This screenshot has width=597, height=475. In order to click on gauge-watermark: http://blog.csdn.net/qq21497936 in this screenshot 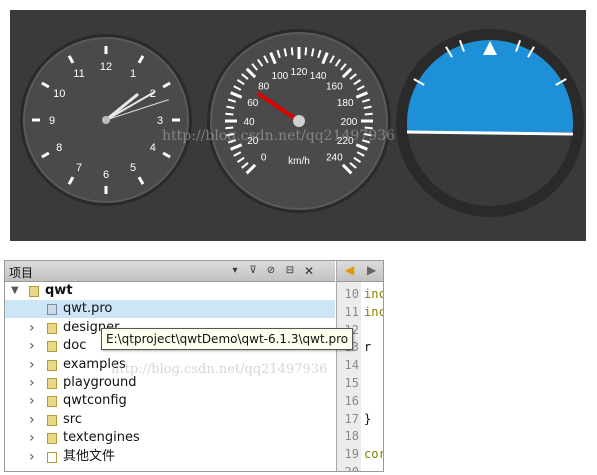, I will do `click(278, 136)`.